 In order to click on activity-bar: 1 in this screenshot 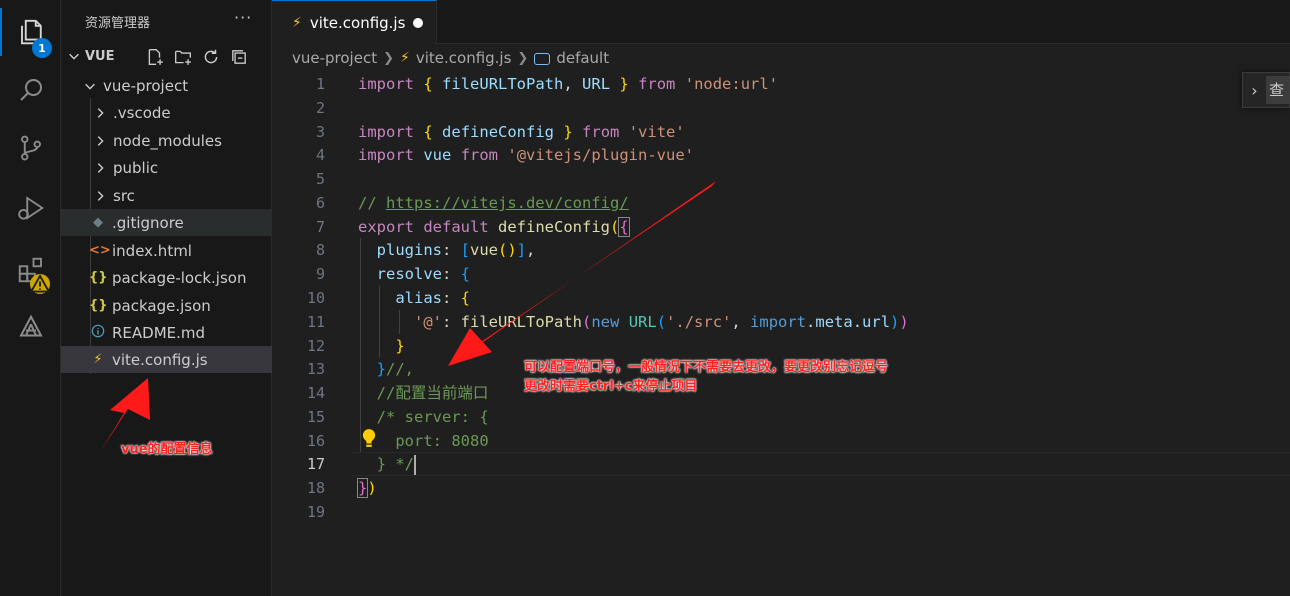, I will do `click(30, 298)`.